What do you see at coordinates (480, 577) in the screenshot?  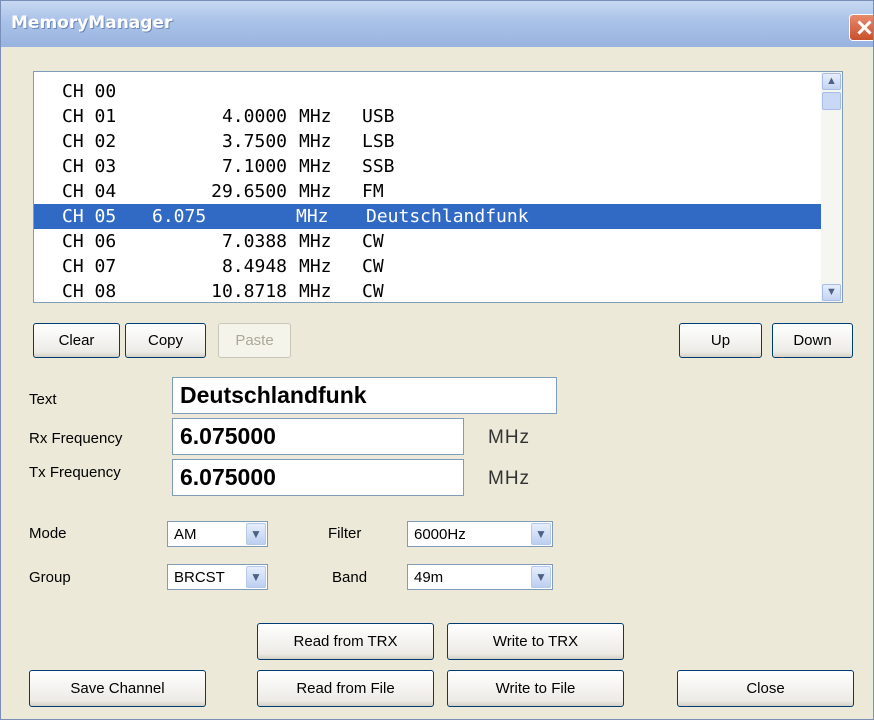 I see `band-select: 49m ▼` at bounding box center [480, 577].